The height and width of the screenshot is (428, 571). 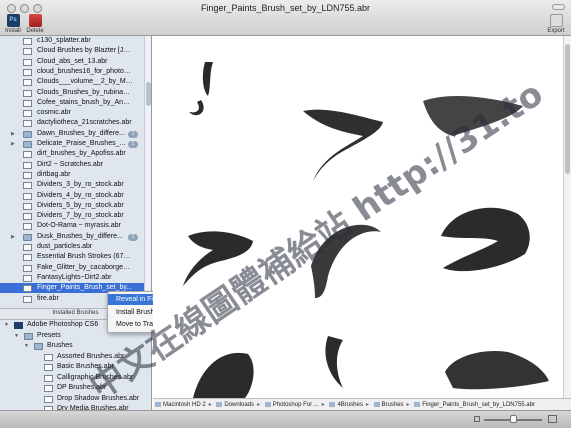 I want to click on tree-item-label: Basic Brushes.abr, so click(x=85, y=366).